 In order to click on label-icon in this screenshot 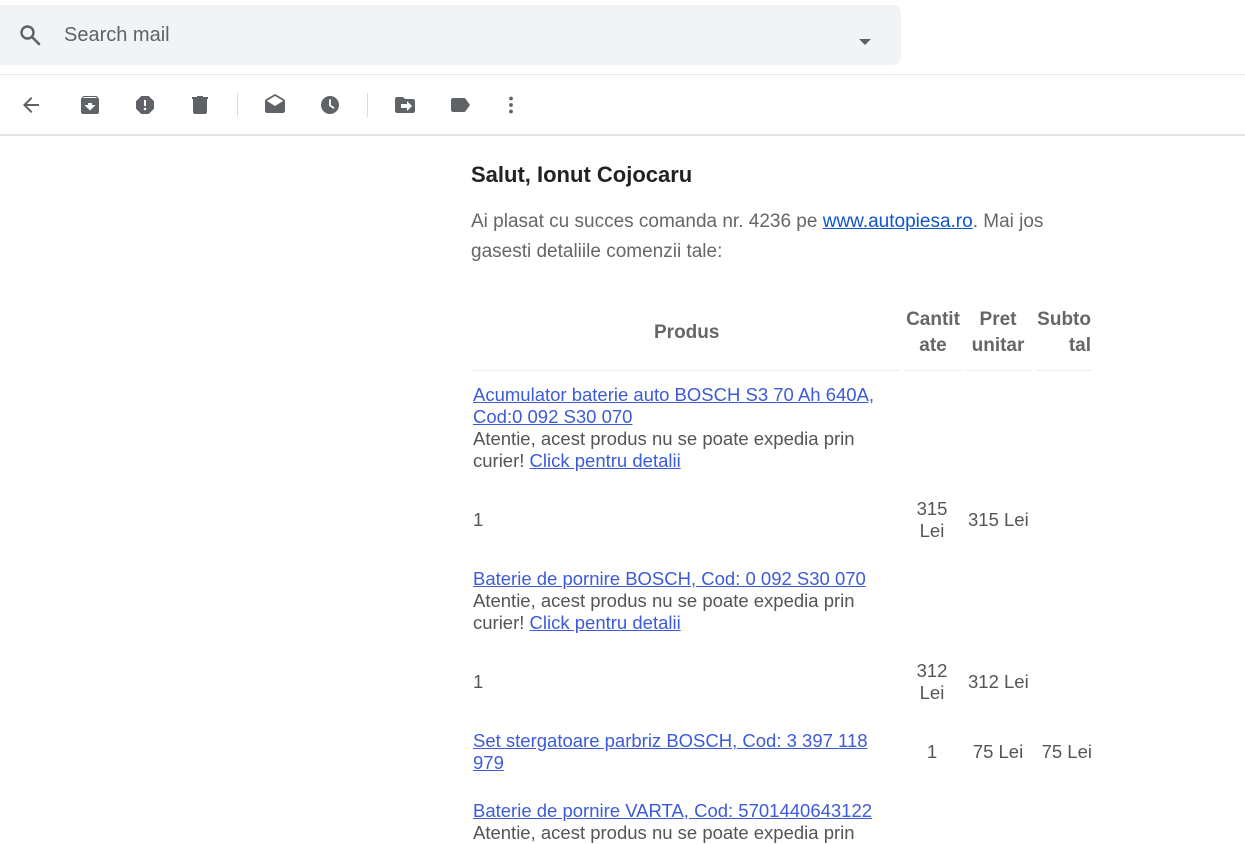, I will do `click(460, 105)`.